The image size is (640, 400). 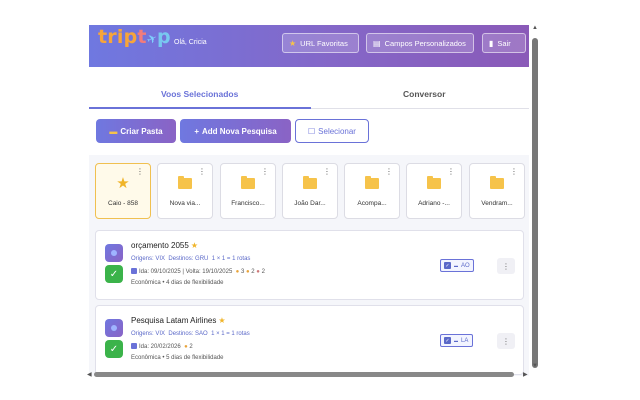 What do you see at coordinates (420, 108) in the screenshot?
I see `tab-divider` at bounding box center [420, 108].